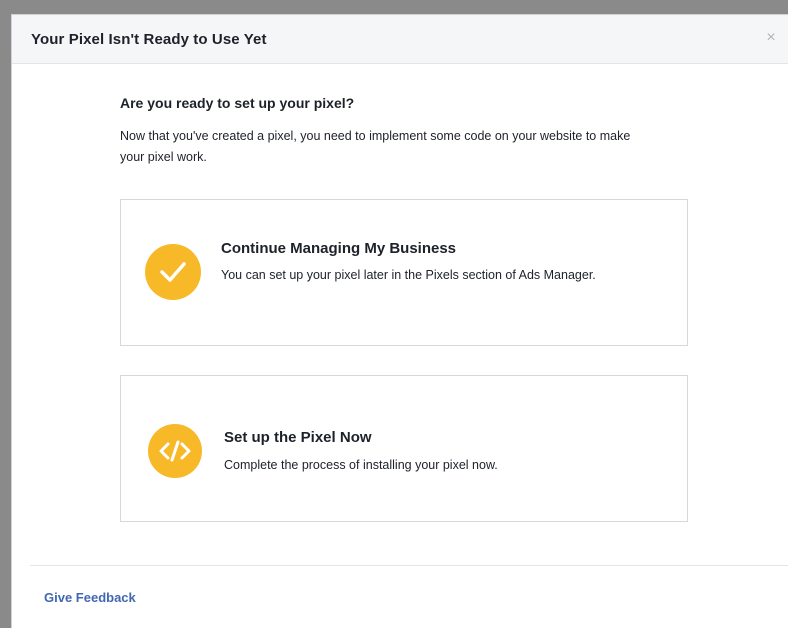 This screenshot has width=788, height=628. Describe the element at coordinates (175, 451) in the screenshot. I see `code-icon` at that location.